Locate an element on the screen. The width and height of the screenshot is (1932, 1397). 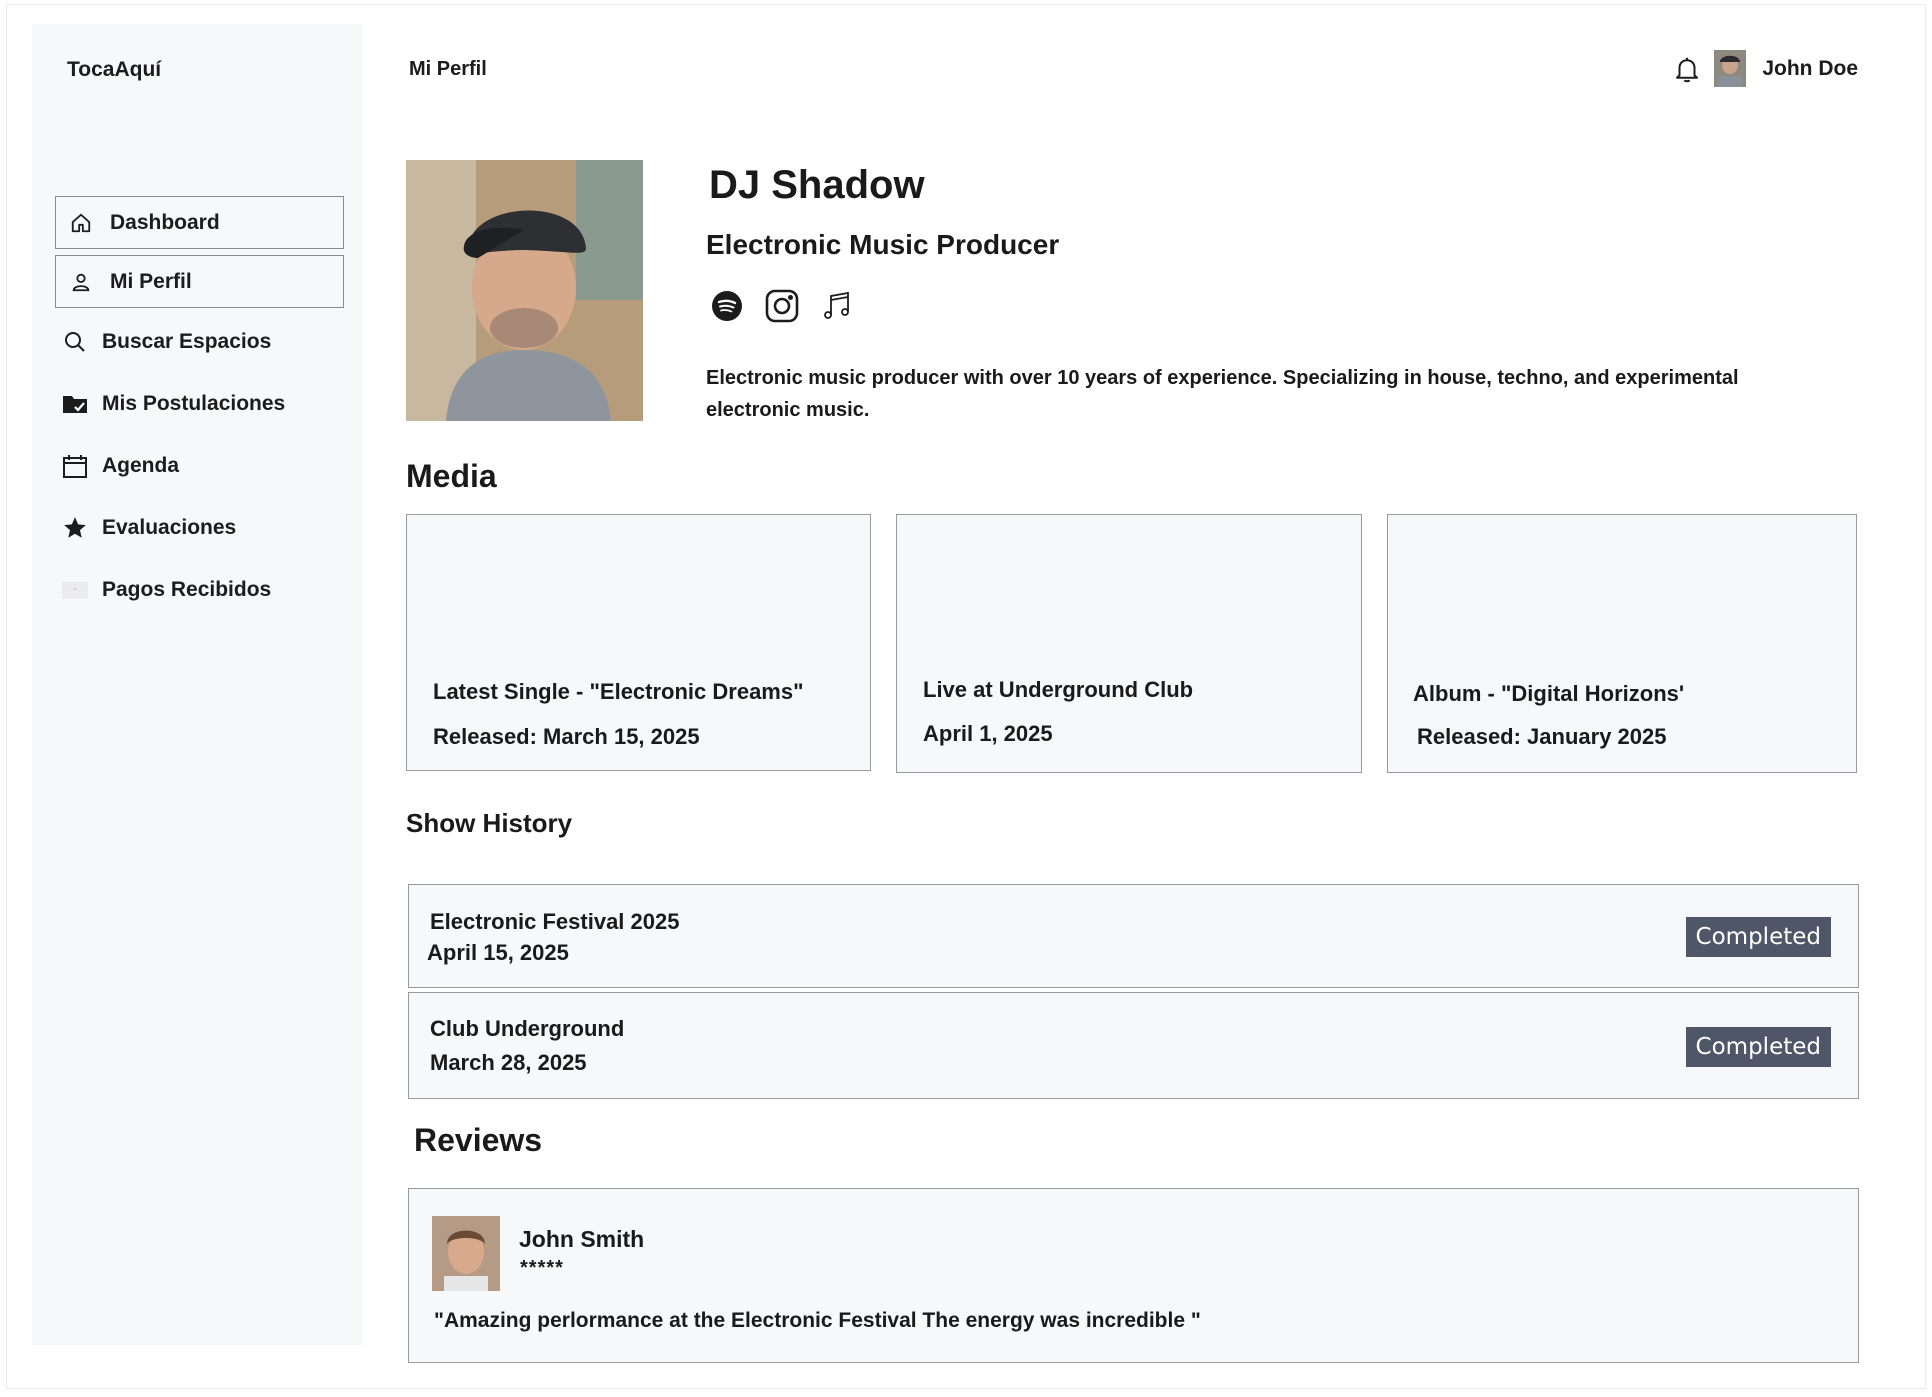
media-card: Live at Underground Club April 1, 2025 is located at coordinates (1129, 643).